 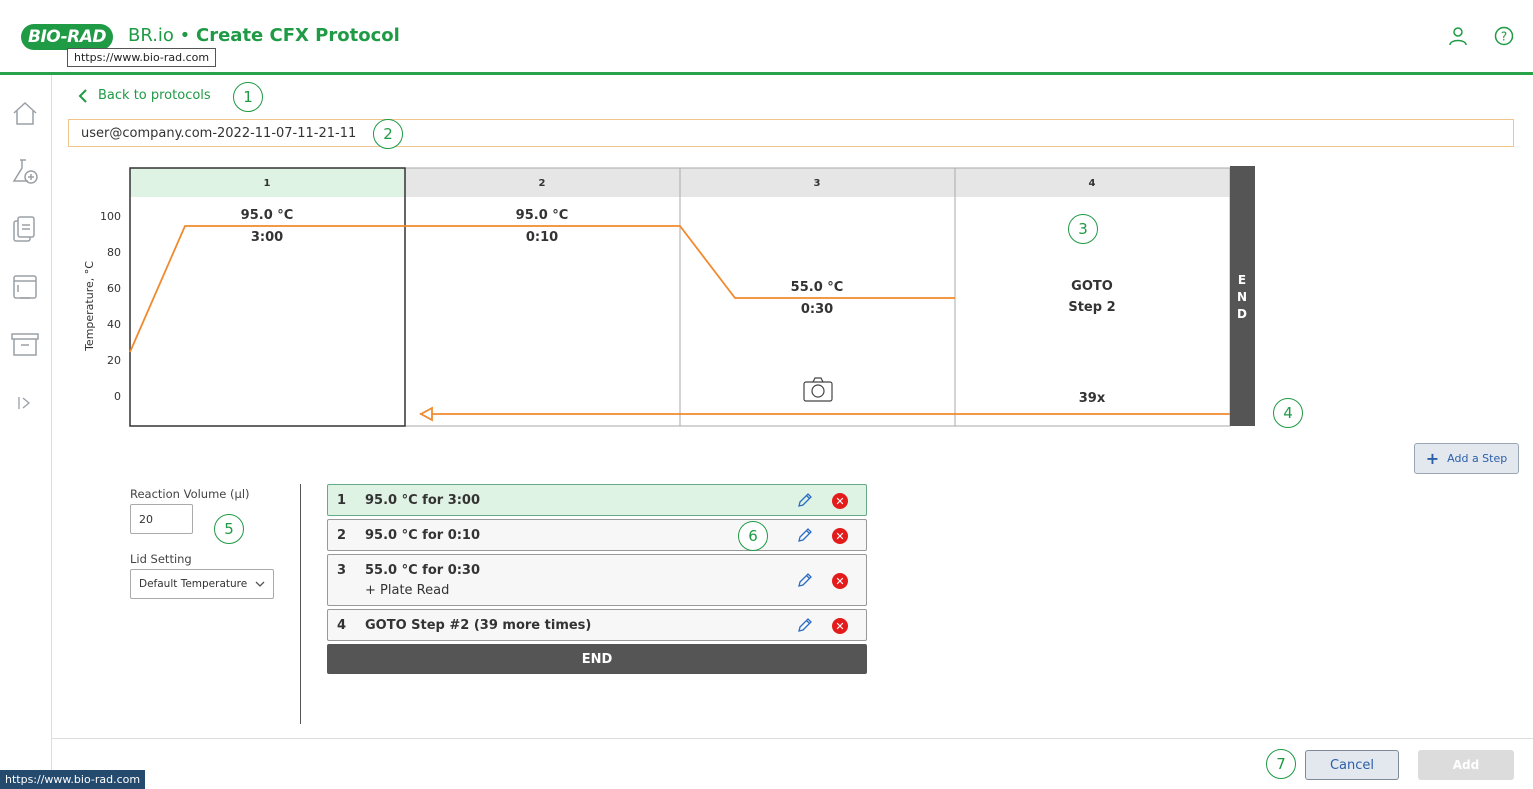 I want to click on chevron-left-icon, so click(x=82, y=95).